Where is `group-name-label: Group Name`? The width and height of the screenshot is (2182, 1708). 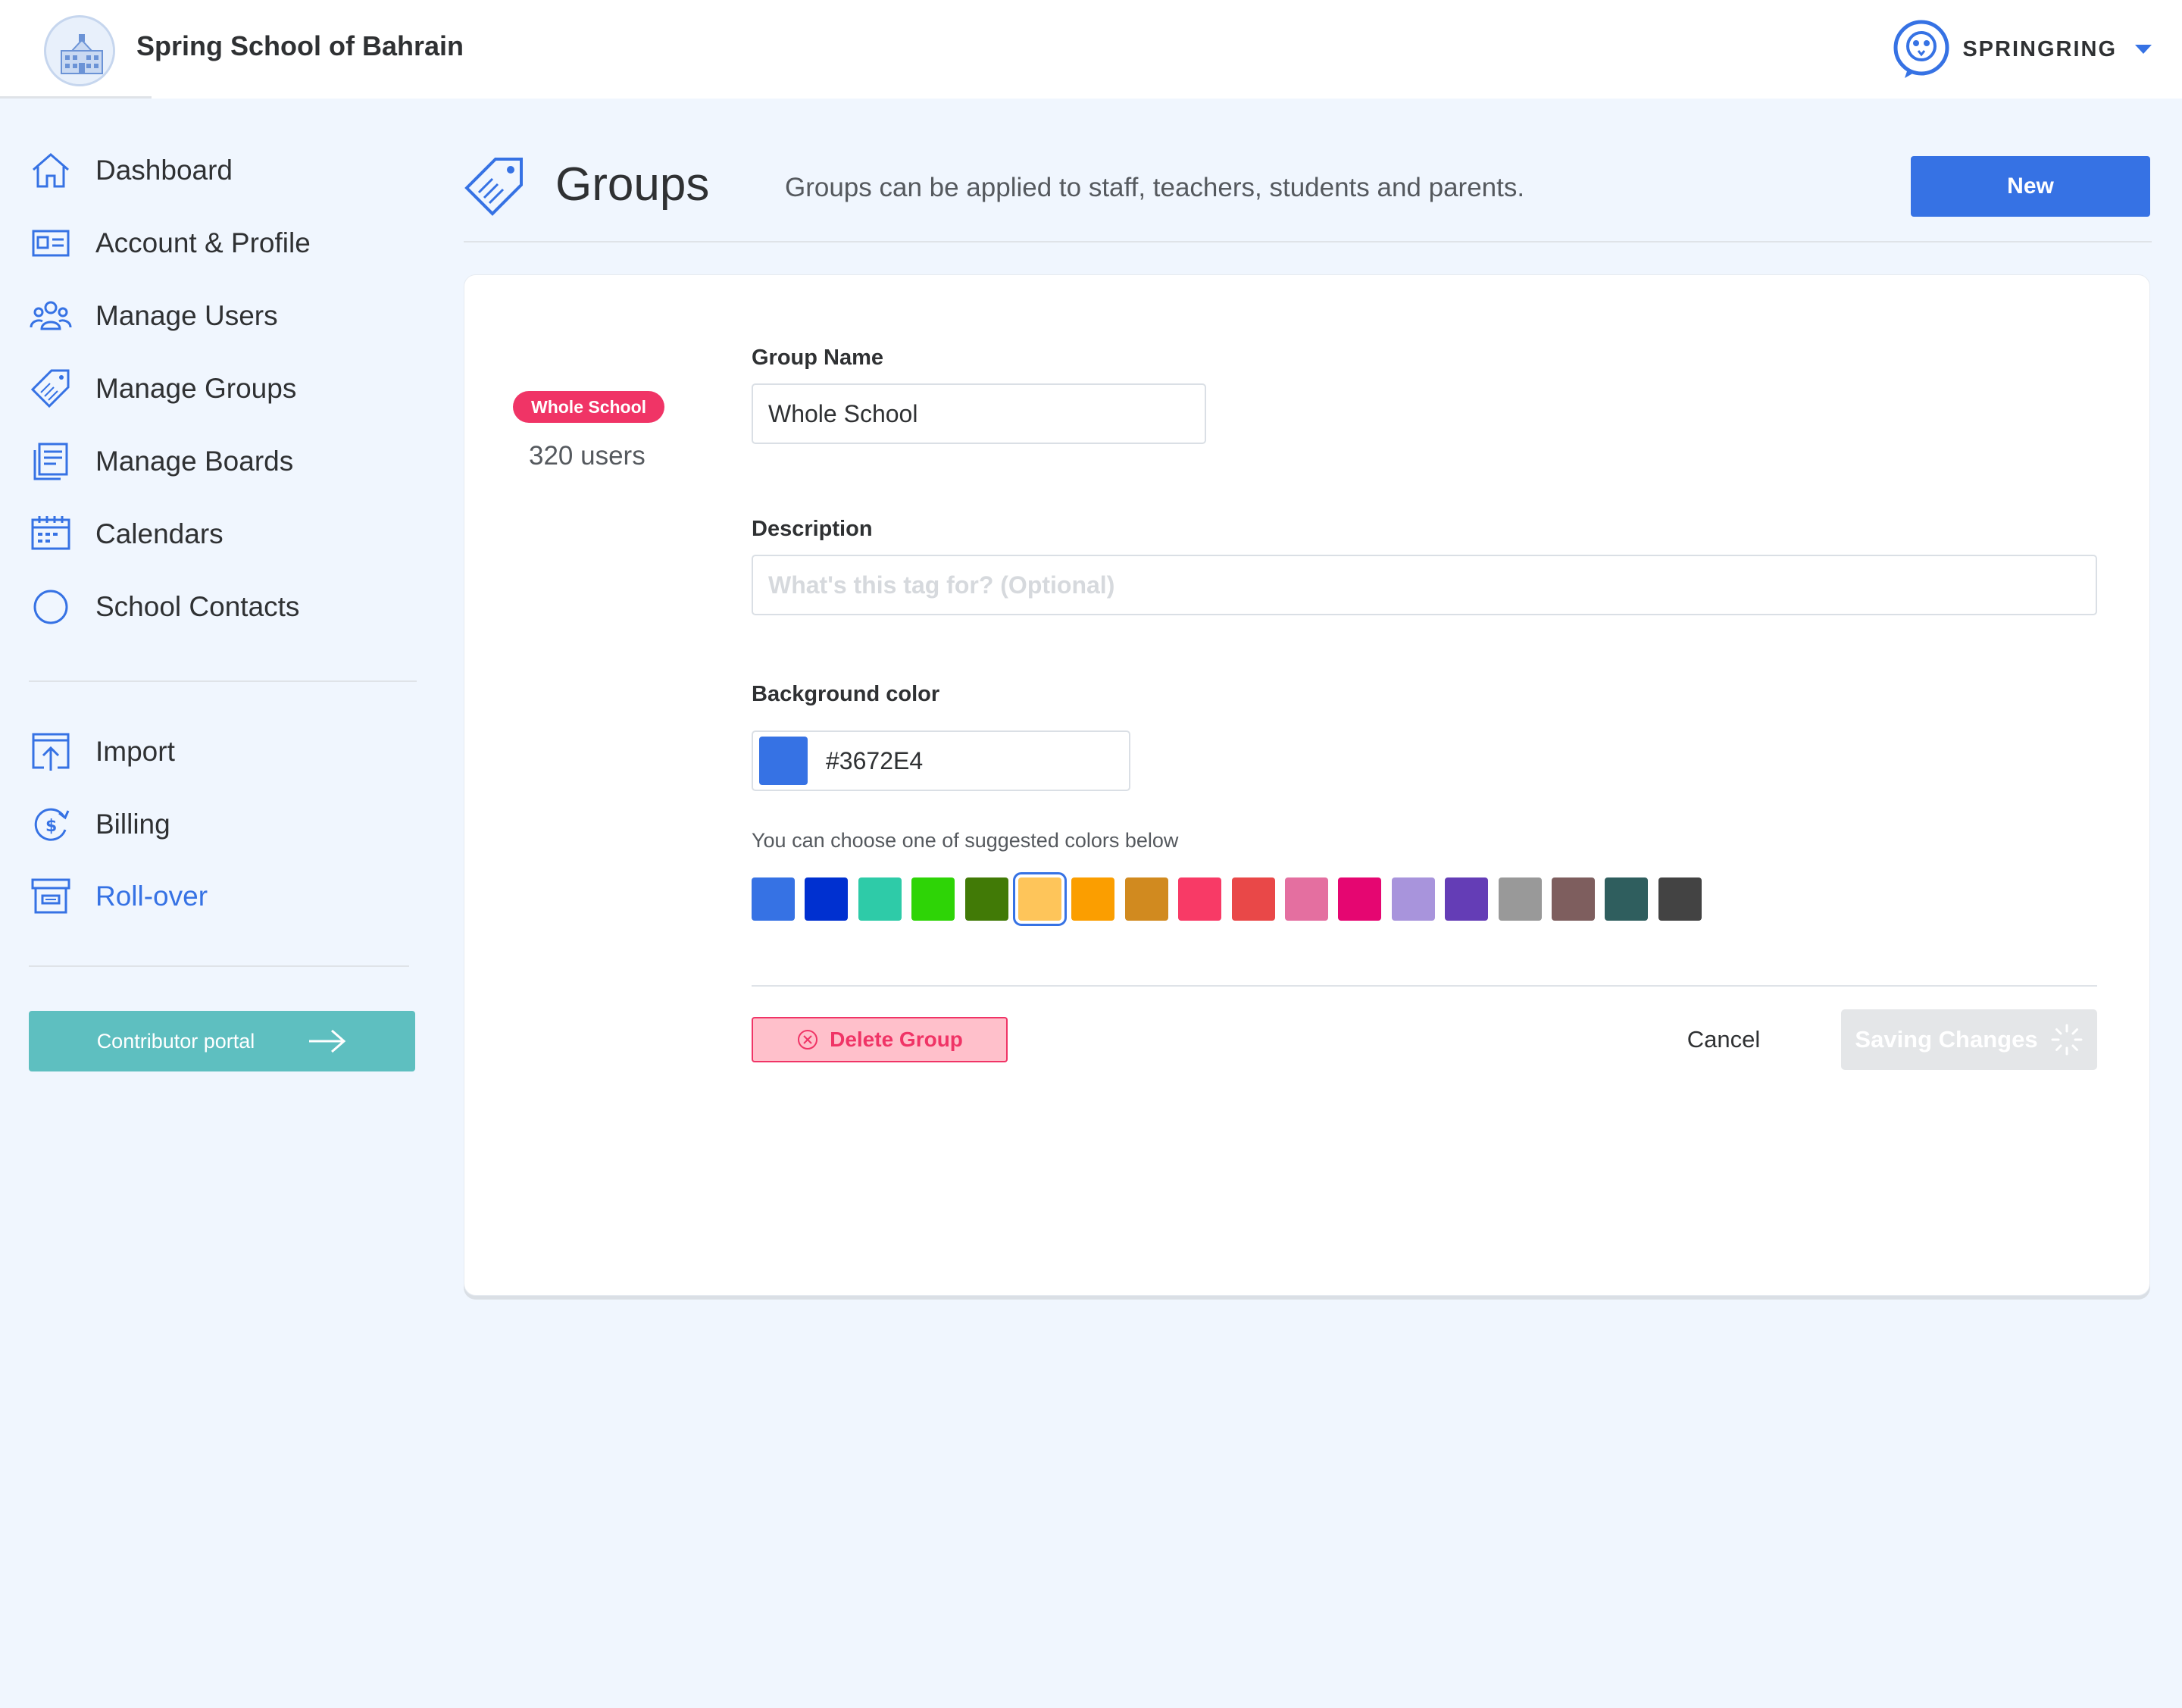 group-name-label: Group Name is located at coordinates (818, 358).